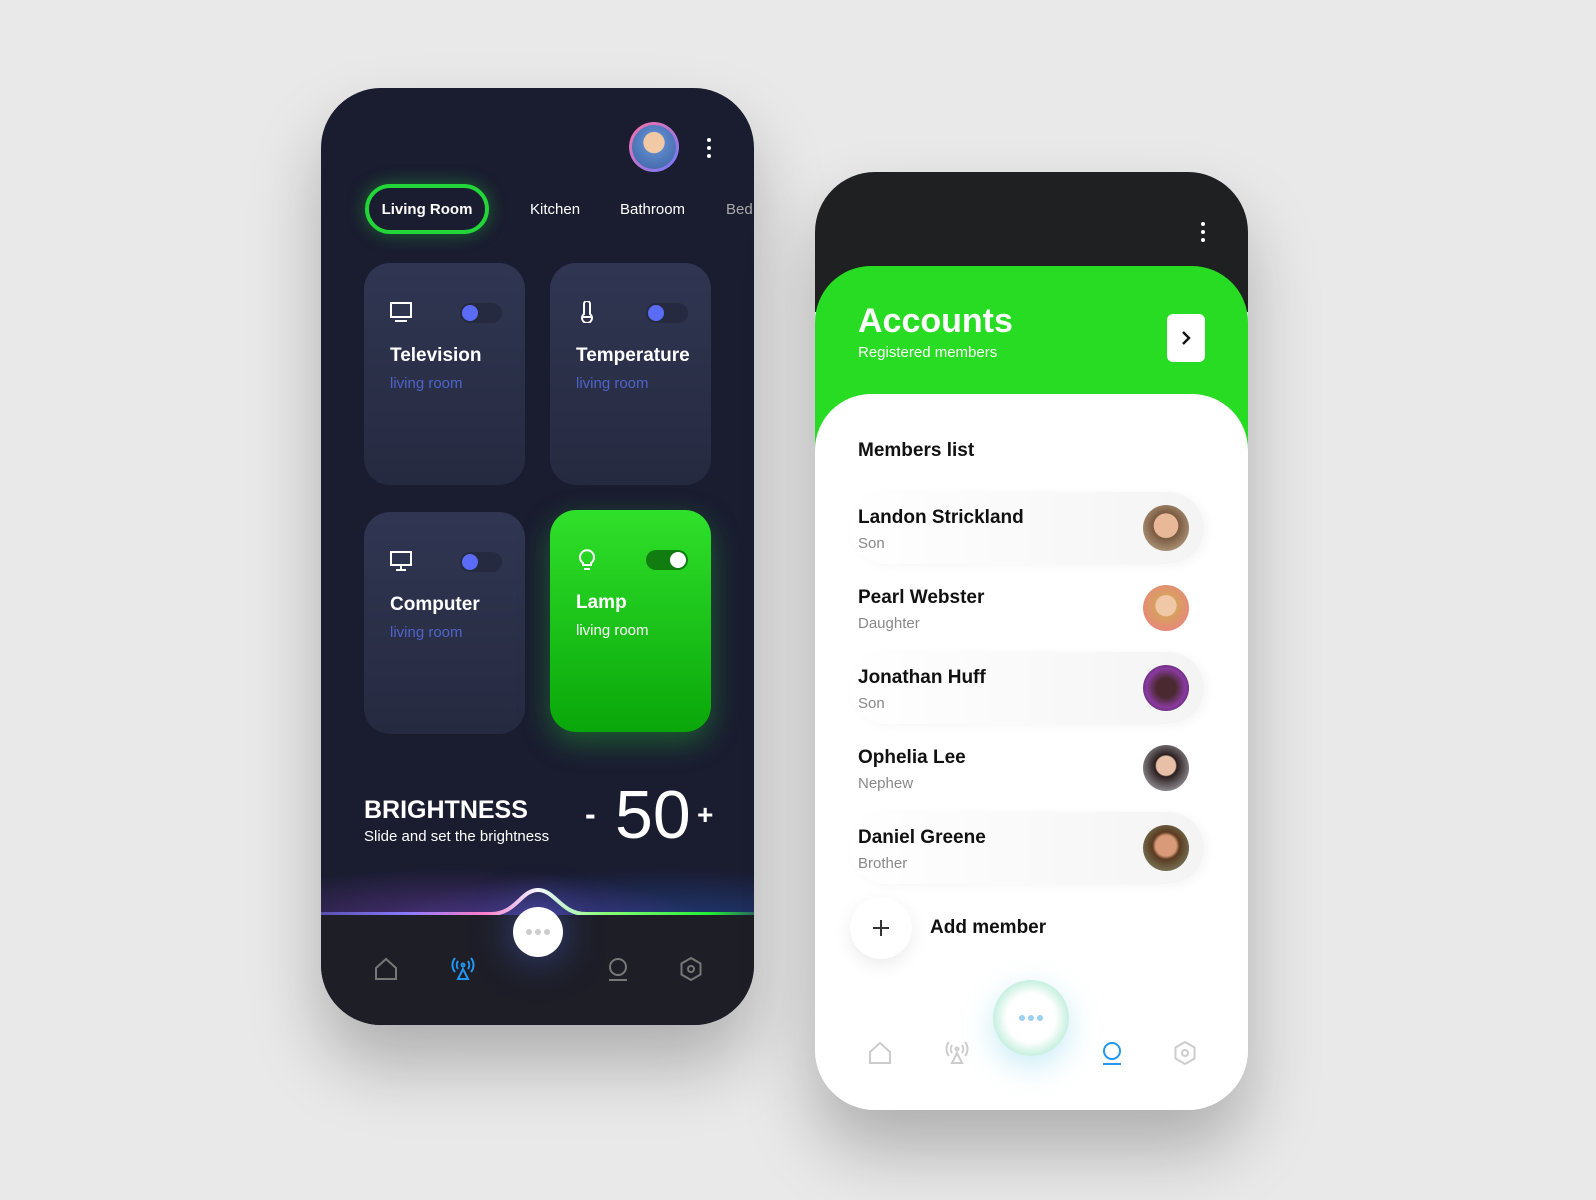  I want to click on member-role: Daughter, so click(889, 623).